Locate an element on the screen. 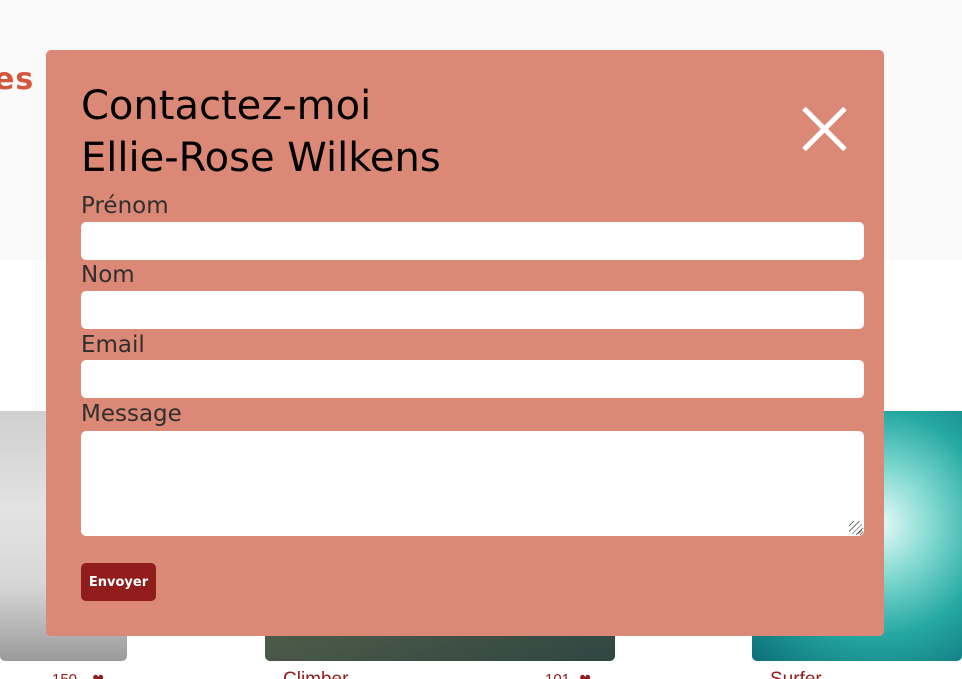 This screenshot has height=679, width=962. contact-button-fragment: es is located at coordinates (17, 79).